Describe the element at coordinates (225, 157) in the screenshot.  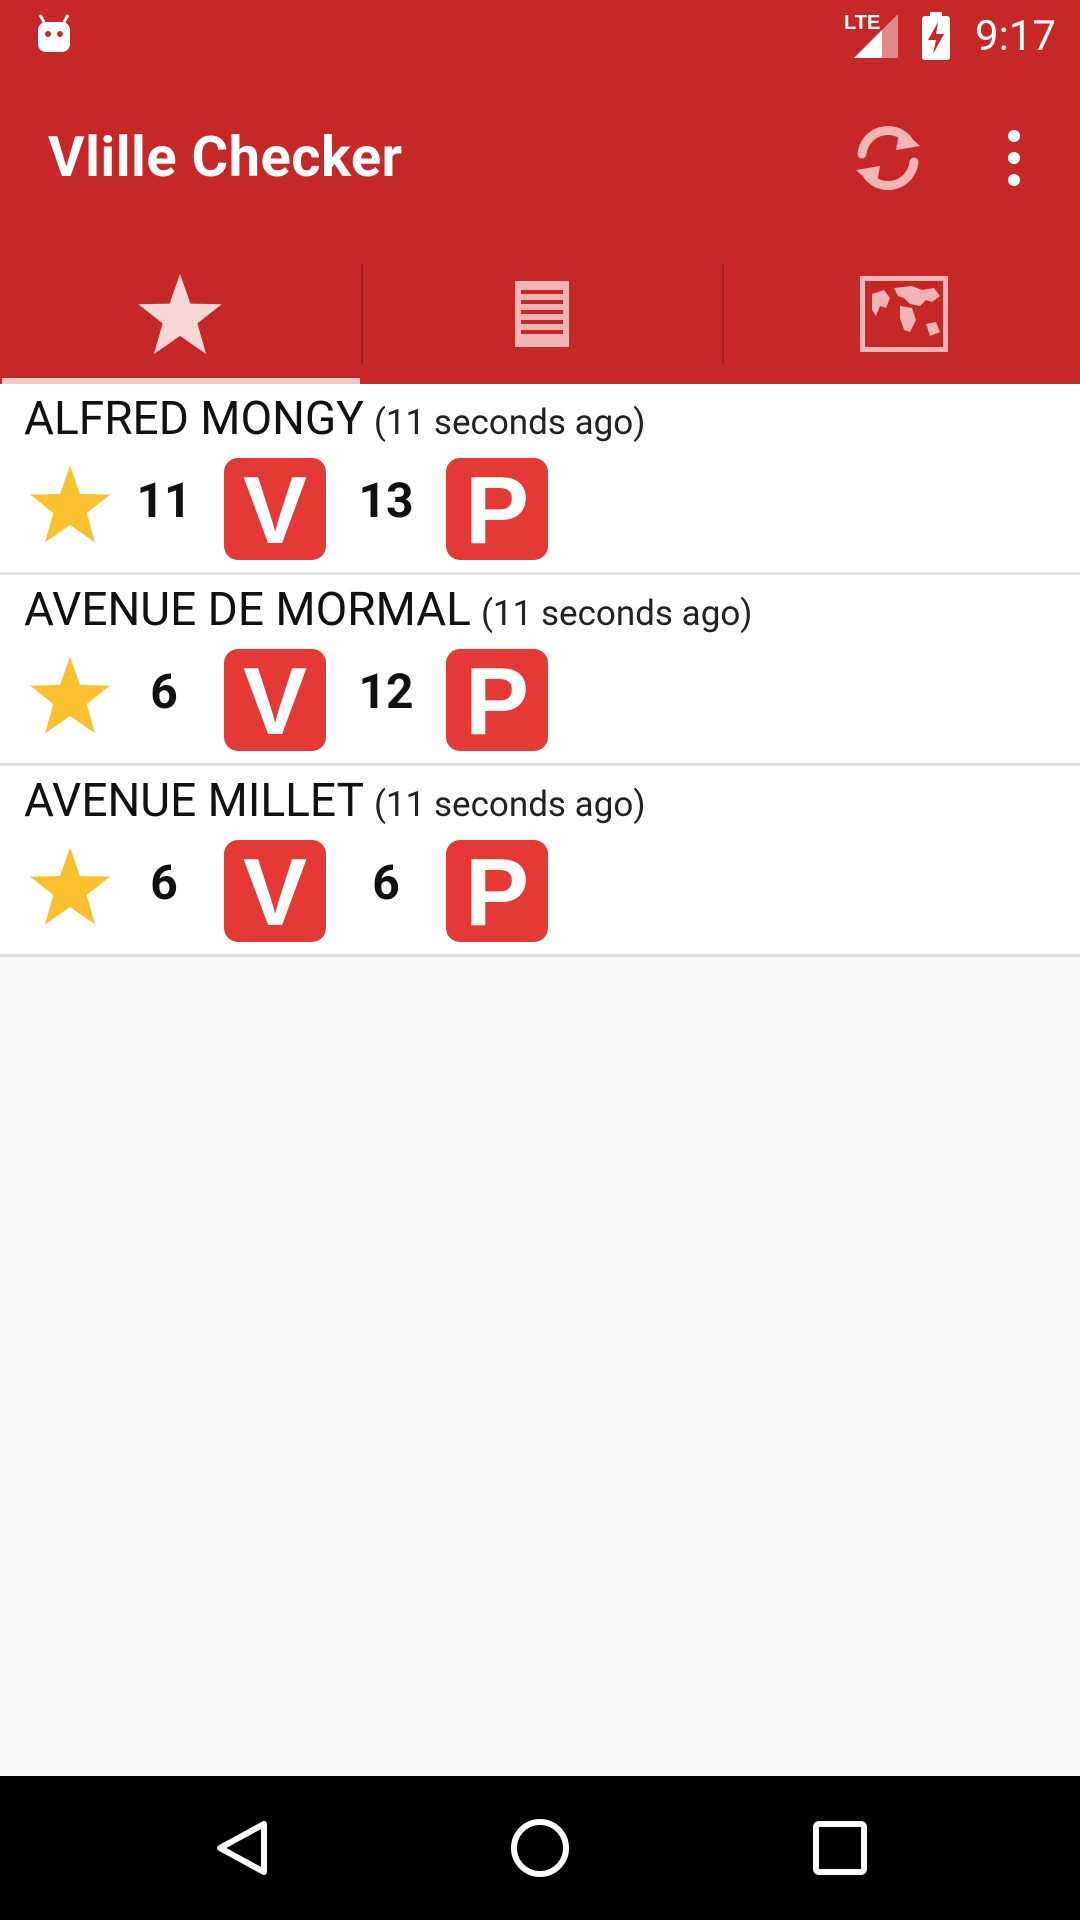
I see `app-title: Vlille Checker` at that location.